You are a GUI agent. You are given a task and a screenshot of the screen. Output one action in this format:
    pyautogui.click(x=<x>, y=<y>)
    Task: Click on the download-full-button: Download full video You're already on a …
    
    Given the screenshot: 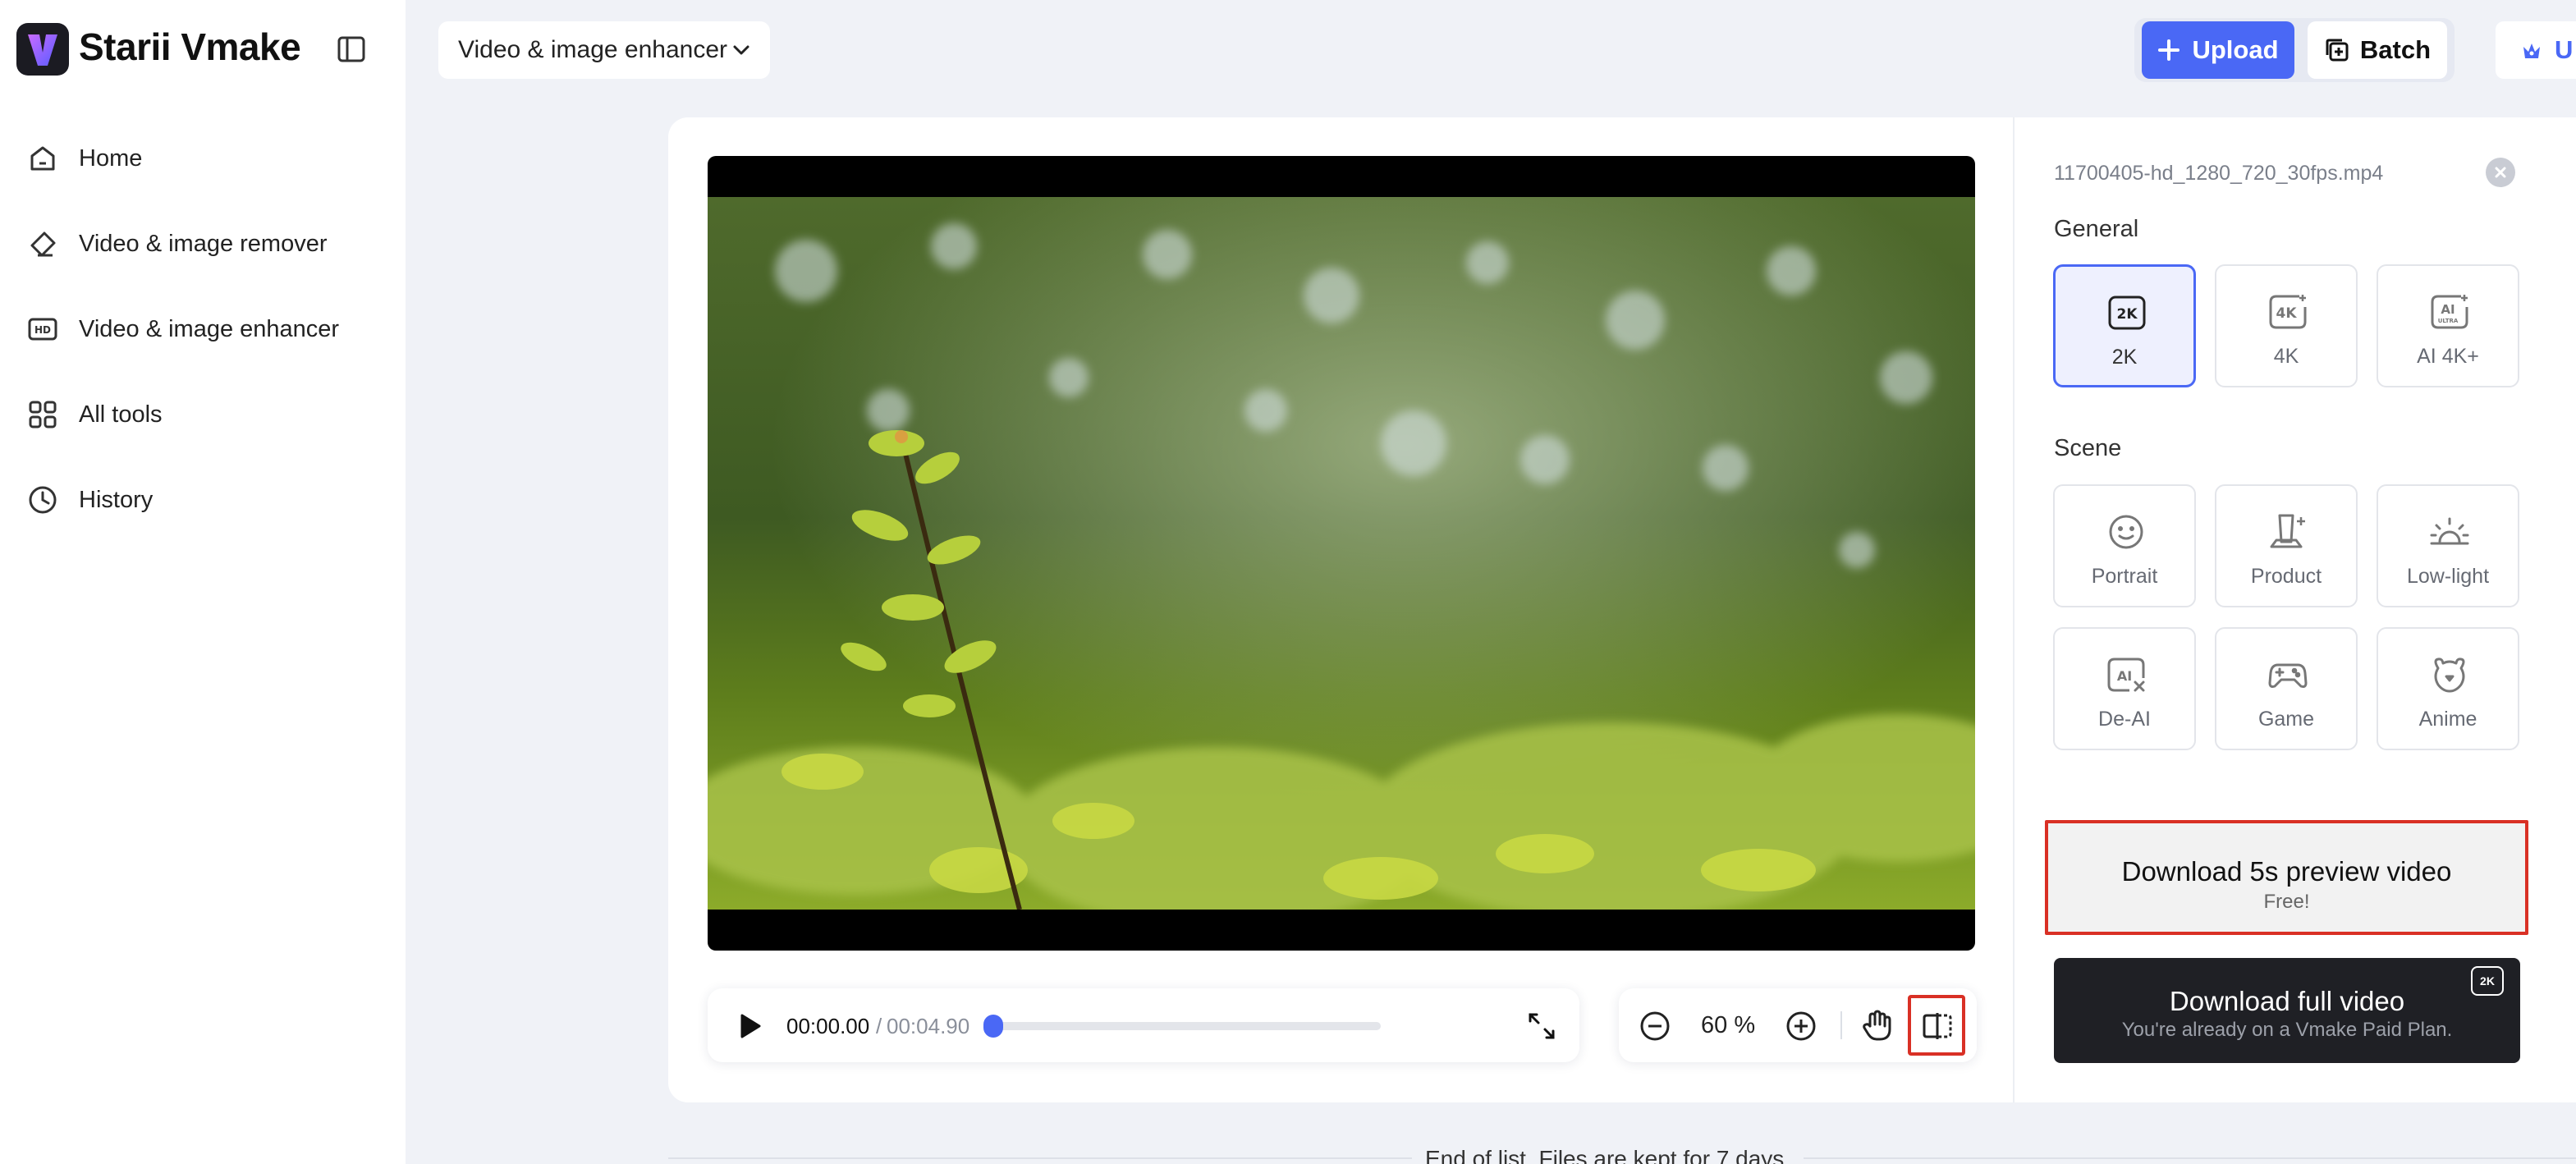 What is the action you would take?
    pyautogui.click(x=2287, y=1010)
    